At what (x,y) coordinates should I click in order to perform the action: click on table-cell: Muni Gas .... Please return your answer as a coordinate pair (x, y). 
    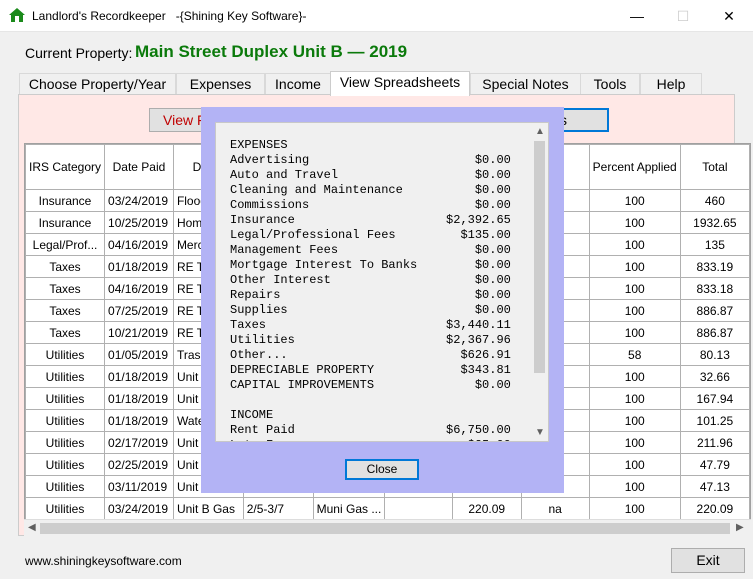
    Looking at the image, I should click on (349, 508).